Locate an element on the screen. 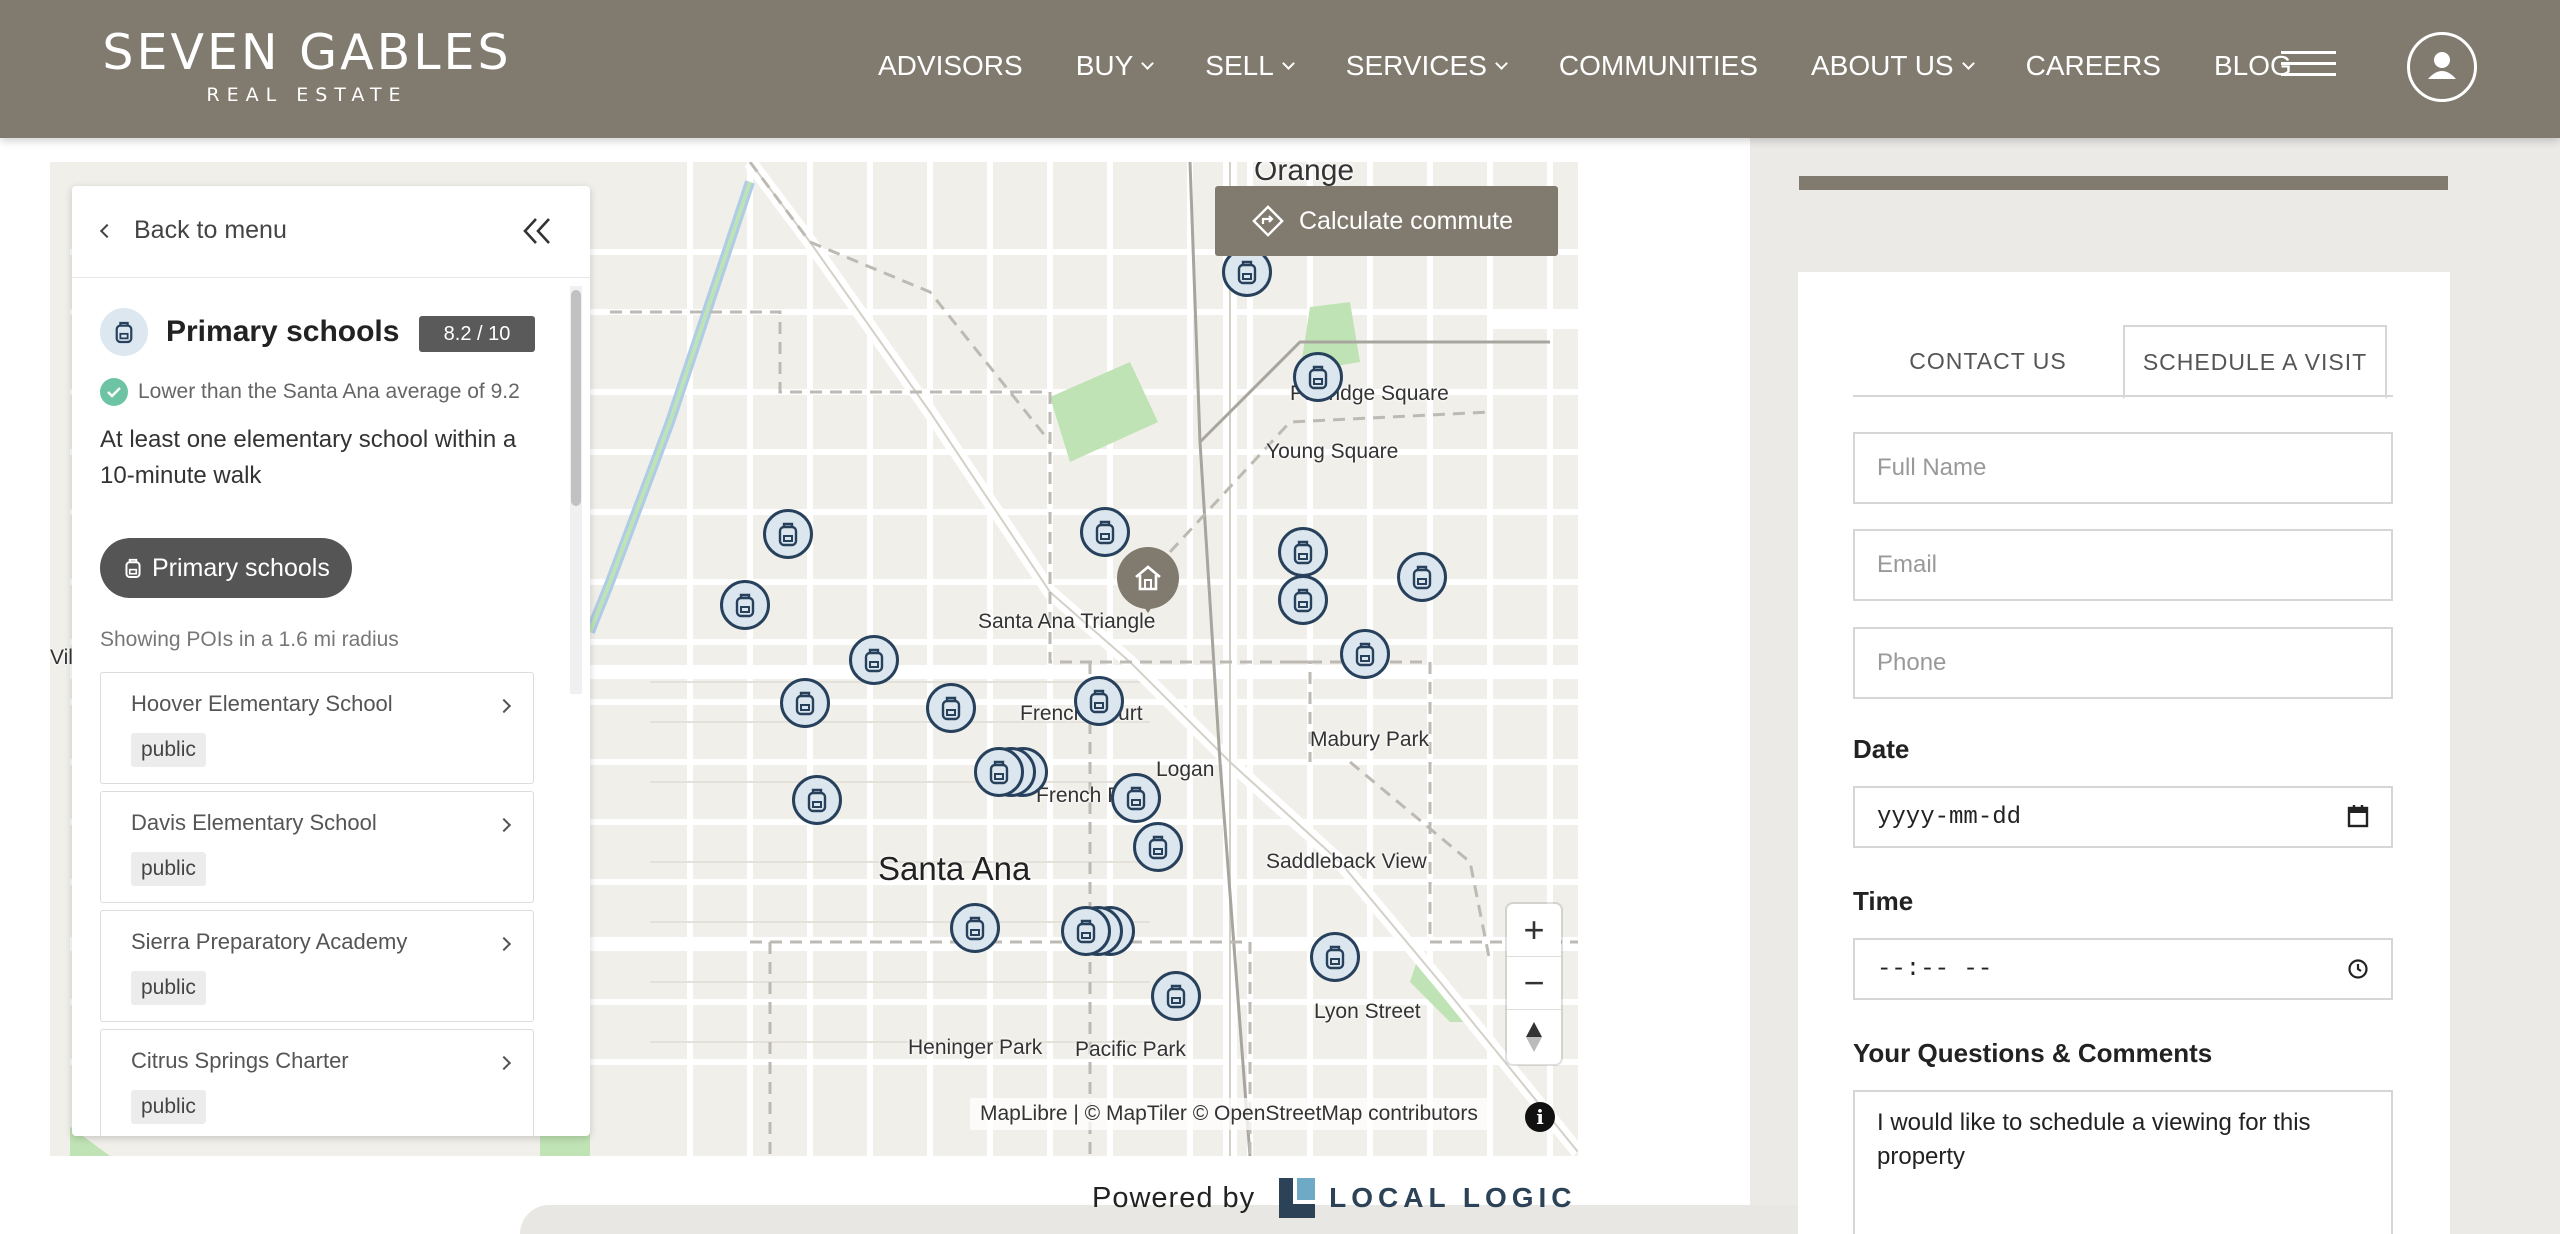  panel-scrollbar is located at coordinates (576, 490).